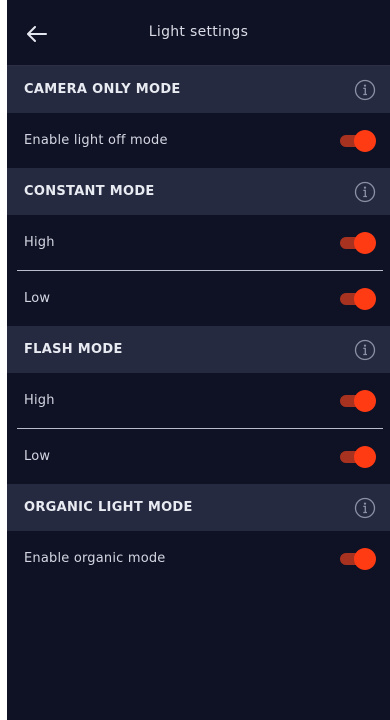 This screenshot has height=720, width=390. What do you see at coordinates (108, 507) in the screenshot?
I see `section-title: ORGANIC LIGHT MODE` at bounding box center [108, 507].